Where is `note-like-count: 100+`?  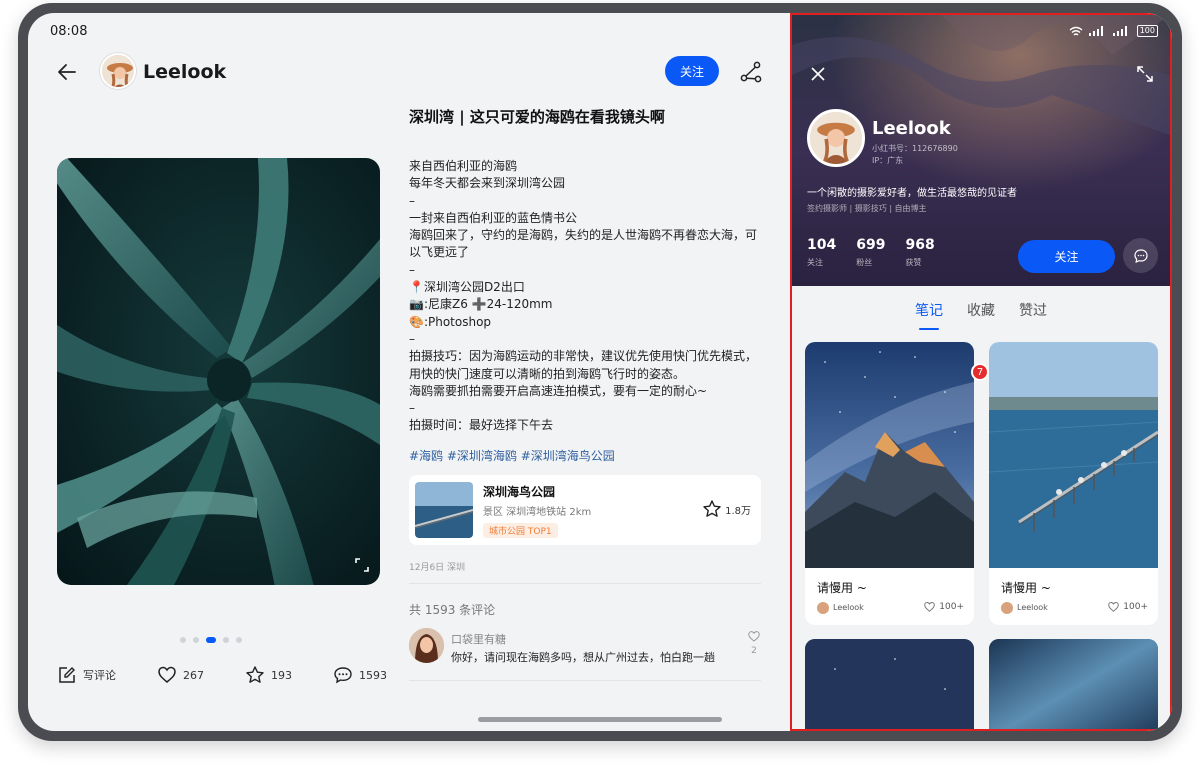
note-like-count: 100+ is located at coordinates (951, 607).